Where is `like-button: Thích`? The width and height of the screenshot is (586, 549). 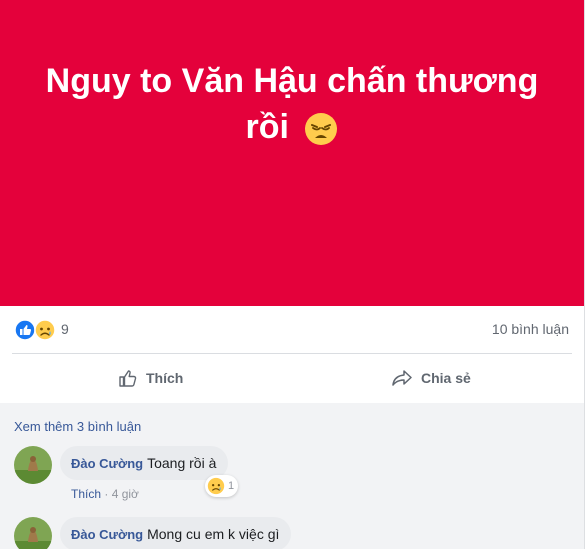 like-button: Thích is located at coordinates (150, 378).